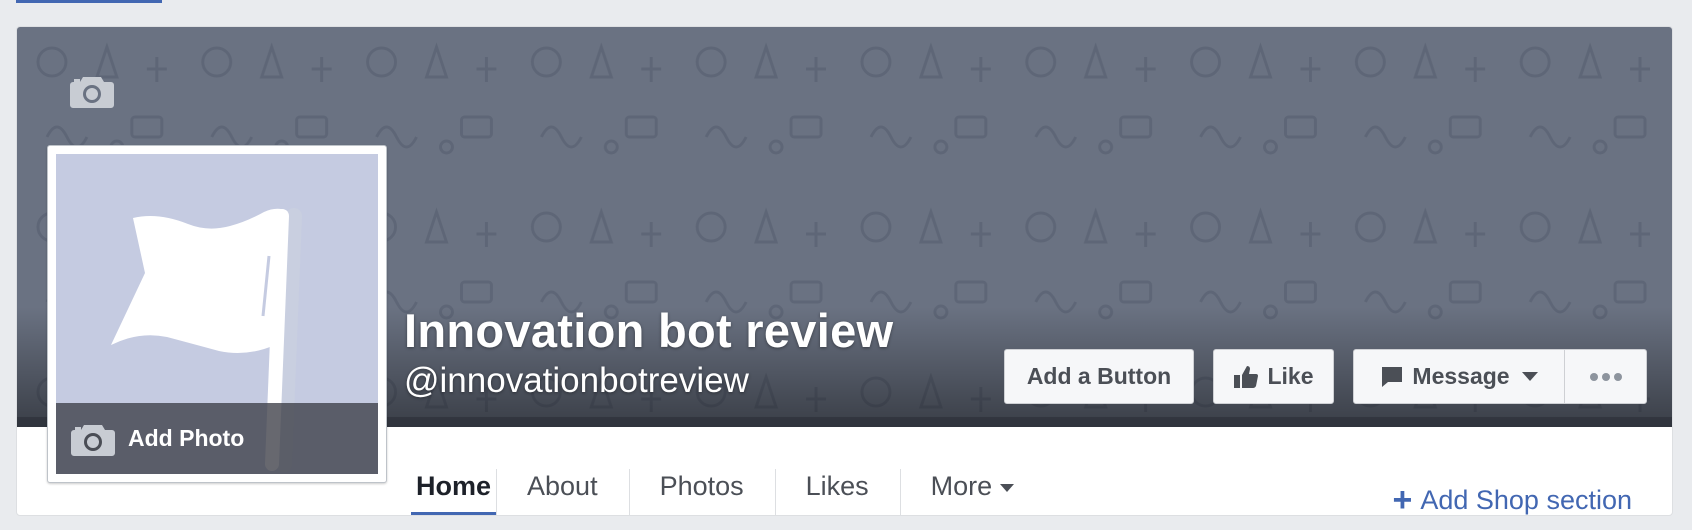  I want to click on profile-picture: Add Photo, so click(217, 314).